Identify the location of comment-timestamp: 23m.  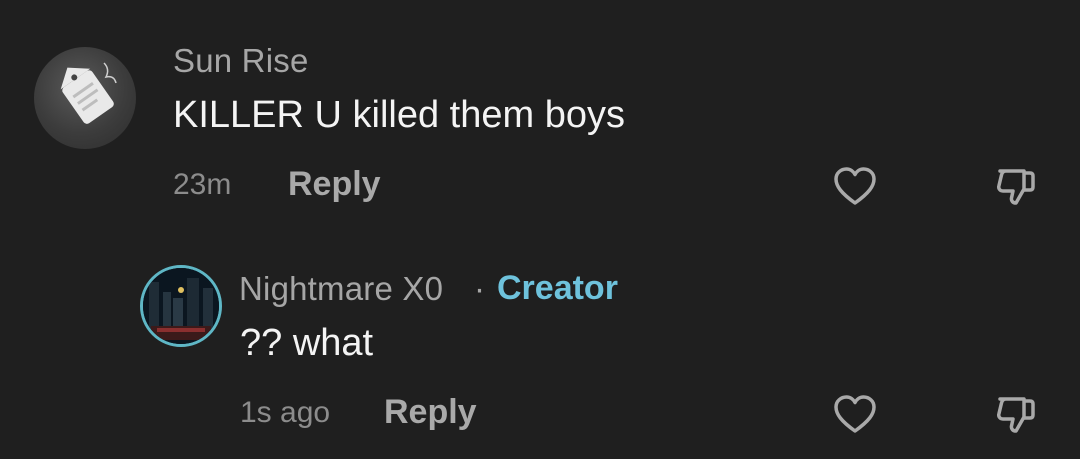
(202, 184).